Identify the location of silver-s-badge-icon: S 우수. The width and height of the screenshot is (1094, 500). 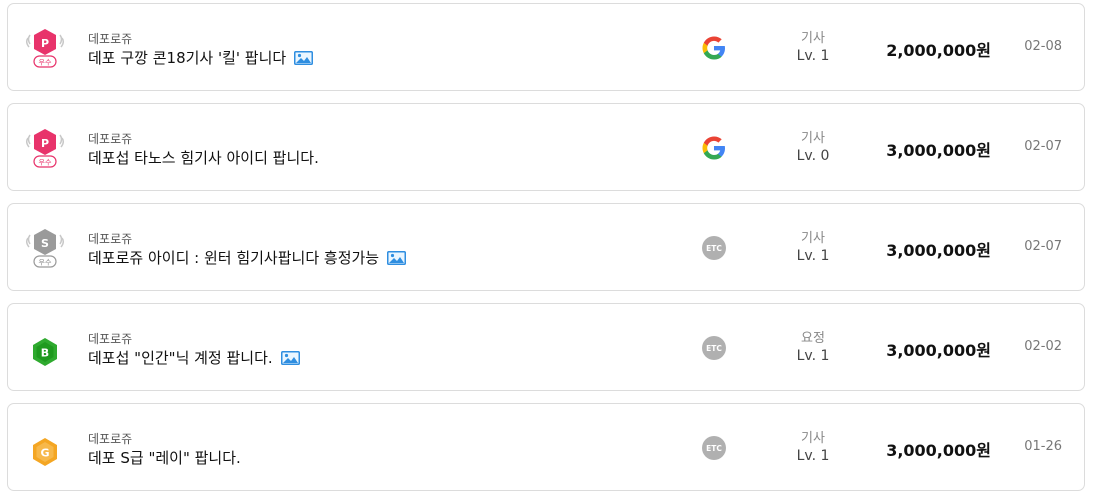
(45, 248).